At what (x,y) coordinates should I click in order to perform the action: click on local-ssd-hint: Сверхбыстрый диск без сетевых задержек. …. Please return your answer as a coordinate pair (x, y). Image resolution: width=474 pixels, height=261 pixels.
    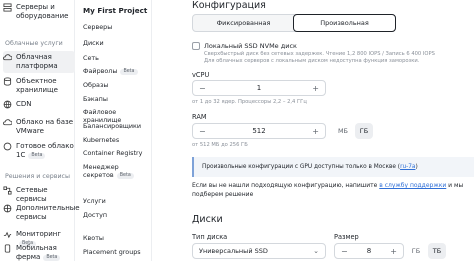
    Looking at the image, I should click on (339, 58).